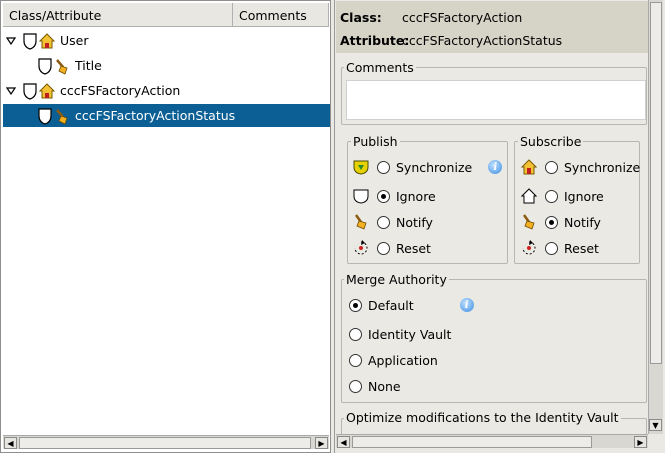  Describe the element at coordinates (530, 167) in the screenshot. I see `sync-house-icon` at that location.